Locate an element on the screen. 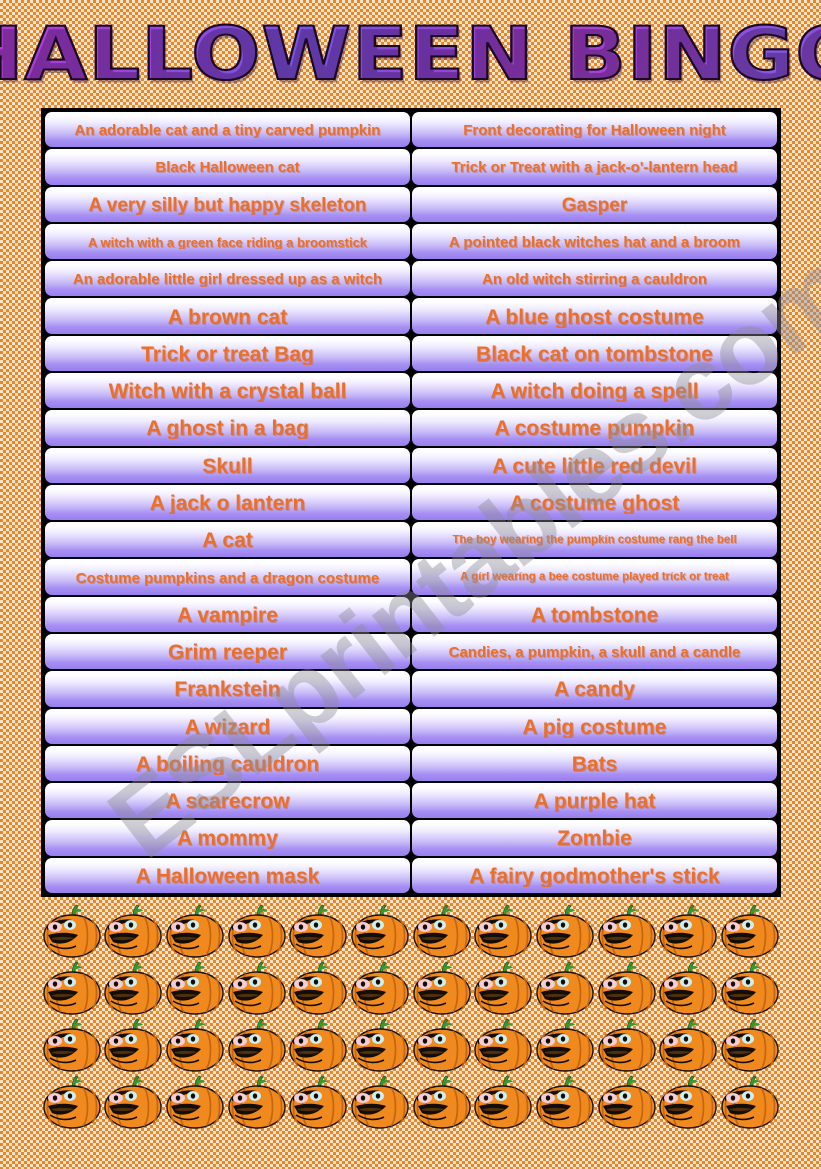 The image size is (821, 1169). bingo-cell: A very silly but happy skeleton is located at coordinates (227, 204).